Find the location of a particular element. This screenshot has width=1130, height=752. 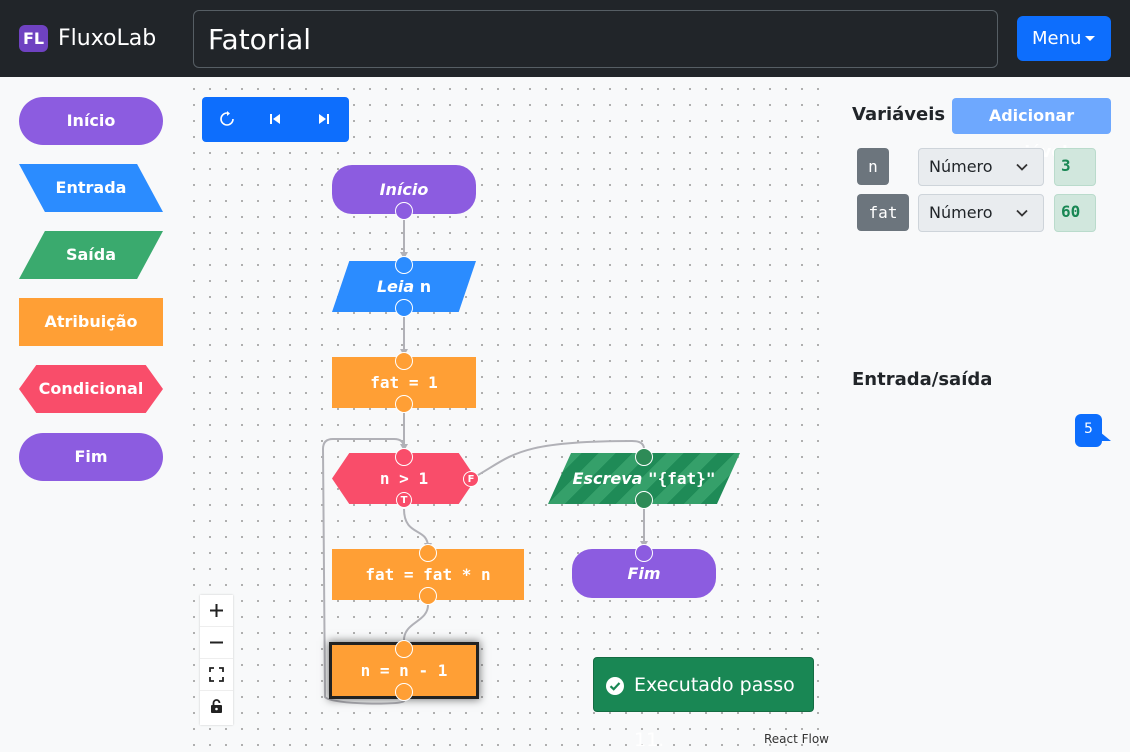

menu-button: Menu is located at coordinates (1064, 38).